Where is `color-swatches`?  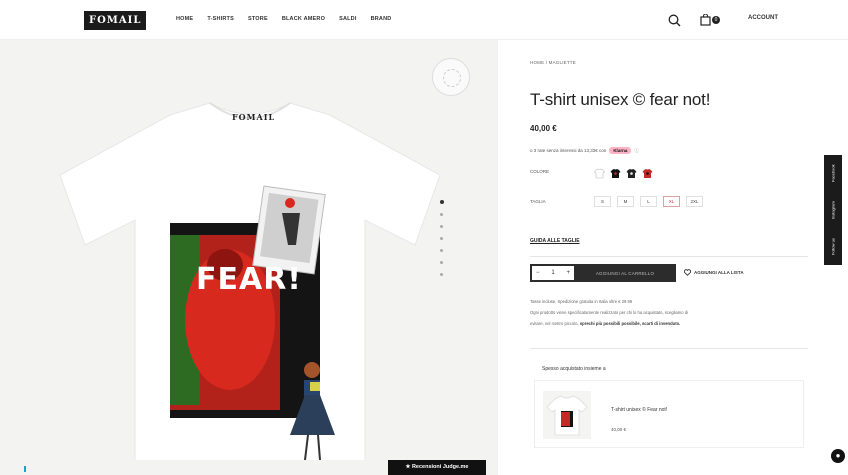
color-swatches is located at coordinates (623, 172).